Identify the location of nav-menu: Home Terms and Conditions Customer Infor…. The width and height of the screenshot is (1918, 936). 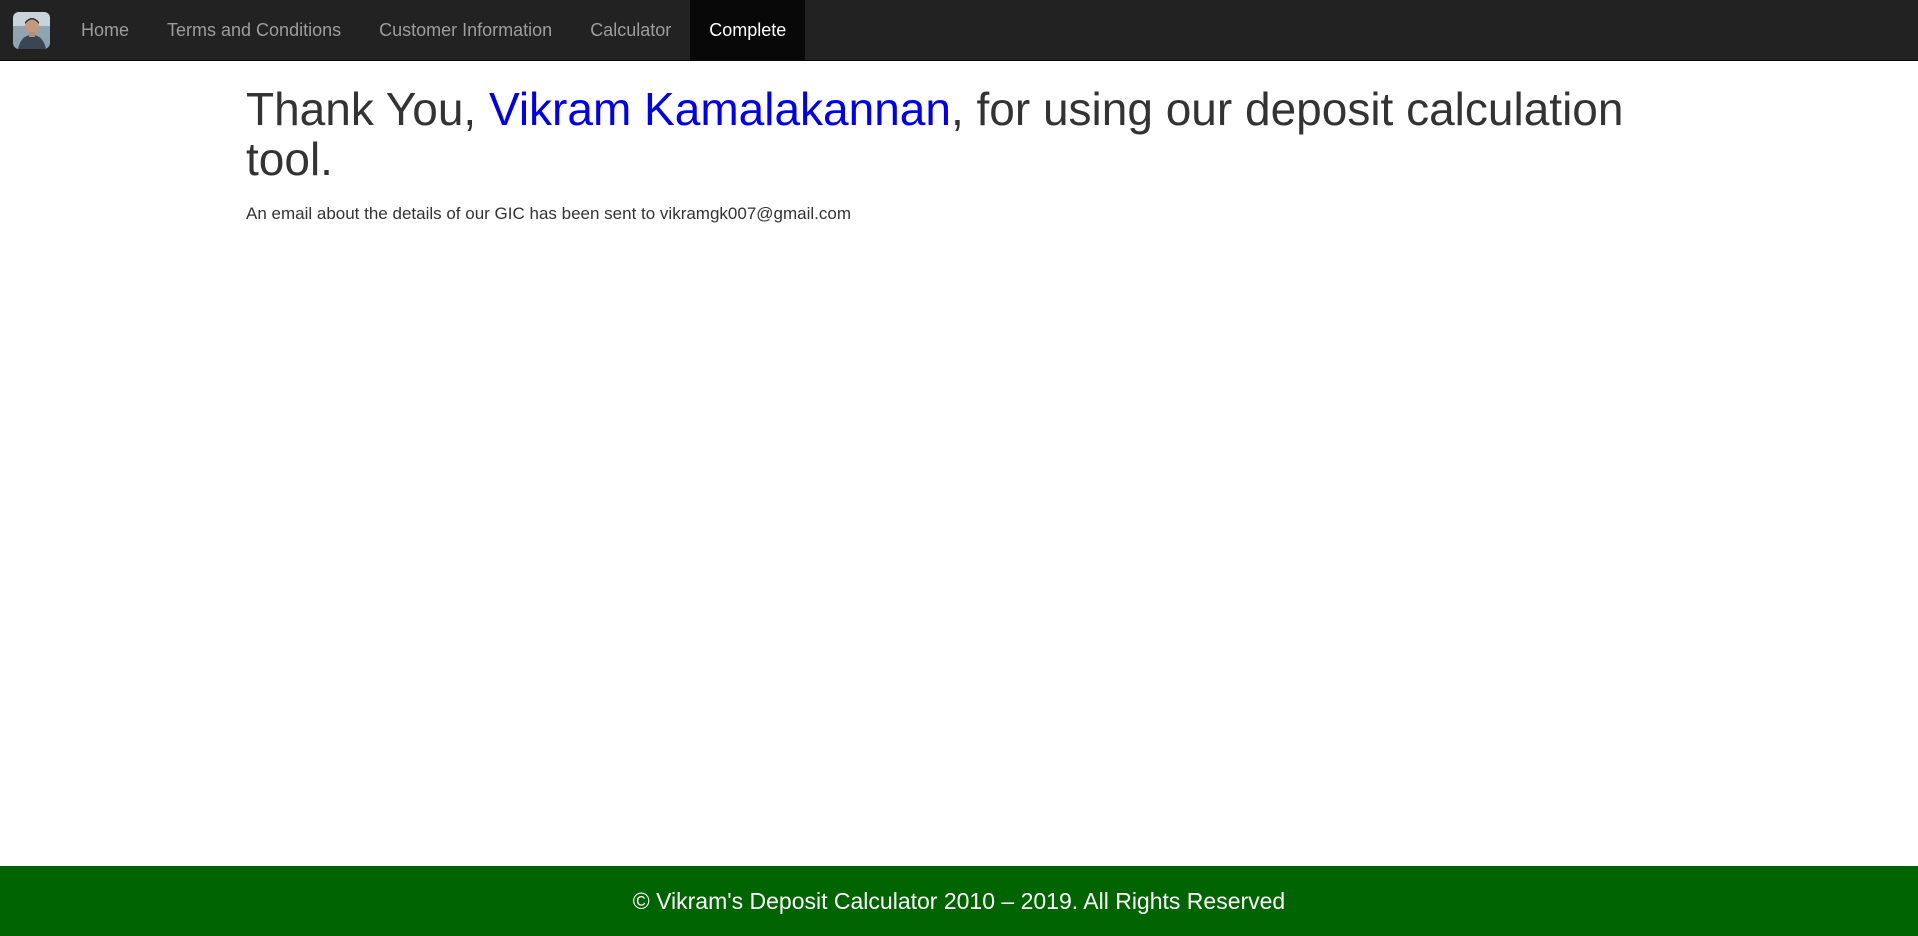
(434, 30).